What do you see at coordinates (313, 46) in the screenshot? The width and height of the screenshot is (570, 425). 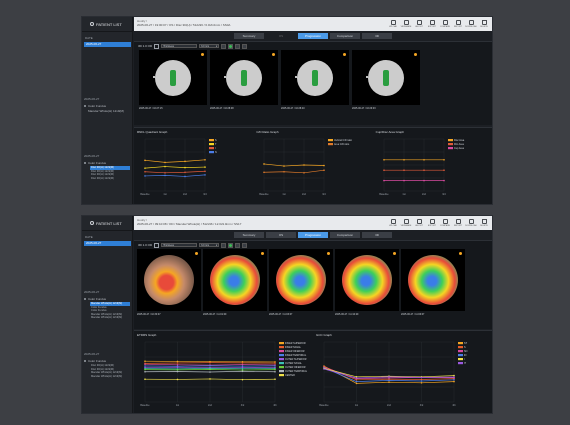 I see `image-panel-bar: 3D 1.0 OD Thickness 6.0 mm ▾` at bounding box center [313, 46].